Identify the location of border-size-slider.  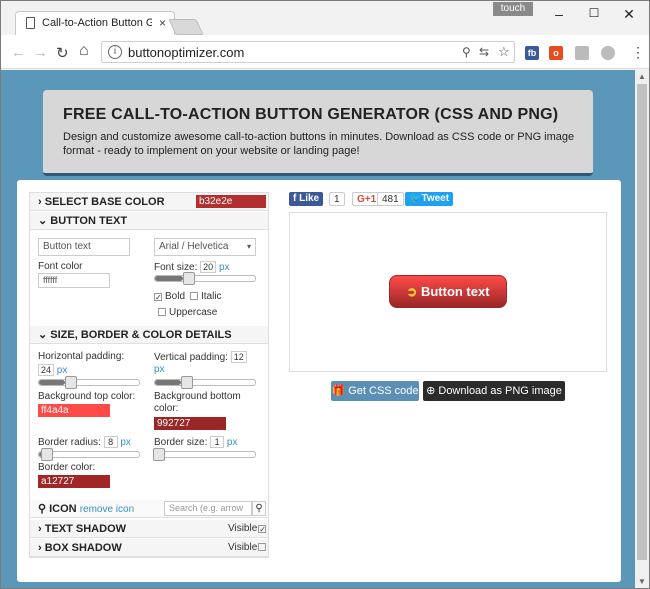
(204, 454).